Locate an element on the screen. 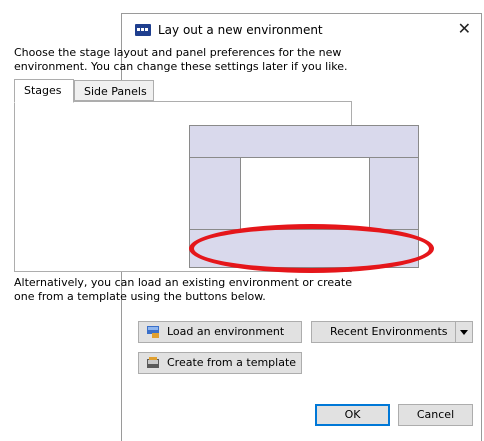 This screenshot has width=484, height=441. load-environment-button: Load an environment is located at coordinates (220, 332).